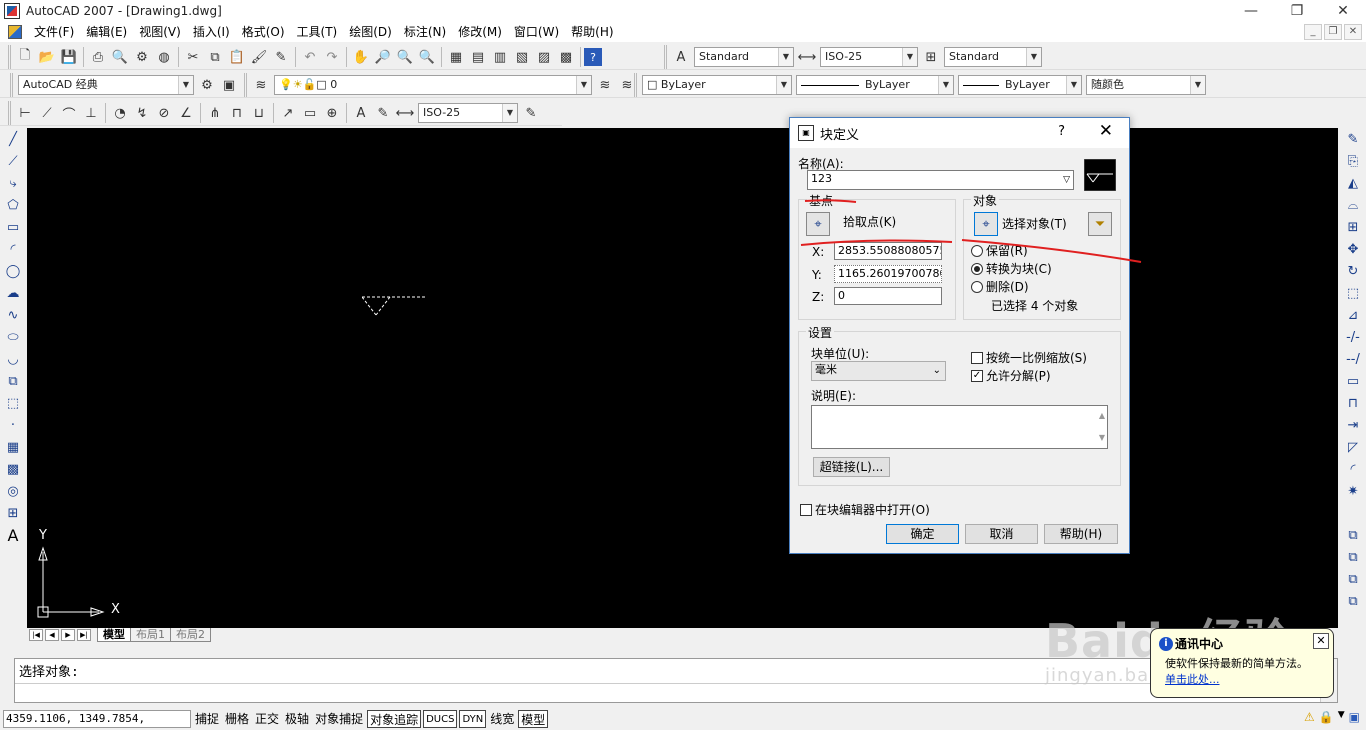 This screenshot has width=1366, height=730. I want to click on minimize-button: —, so click(1251, 11).